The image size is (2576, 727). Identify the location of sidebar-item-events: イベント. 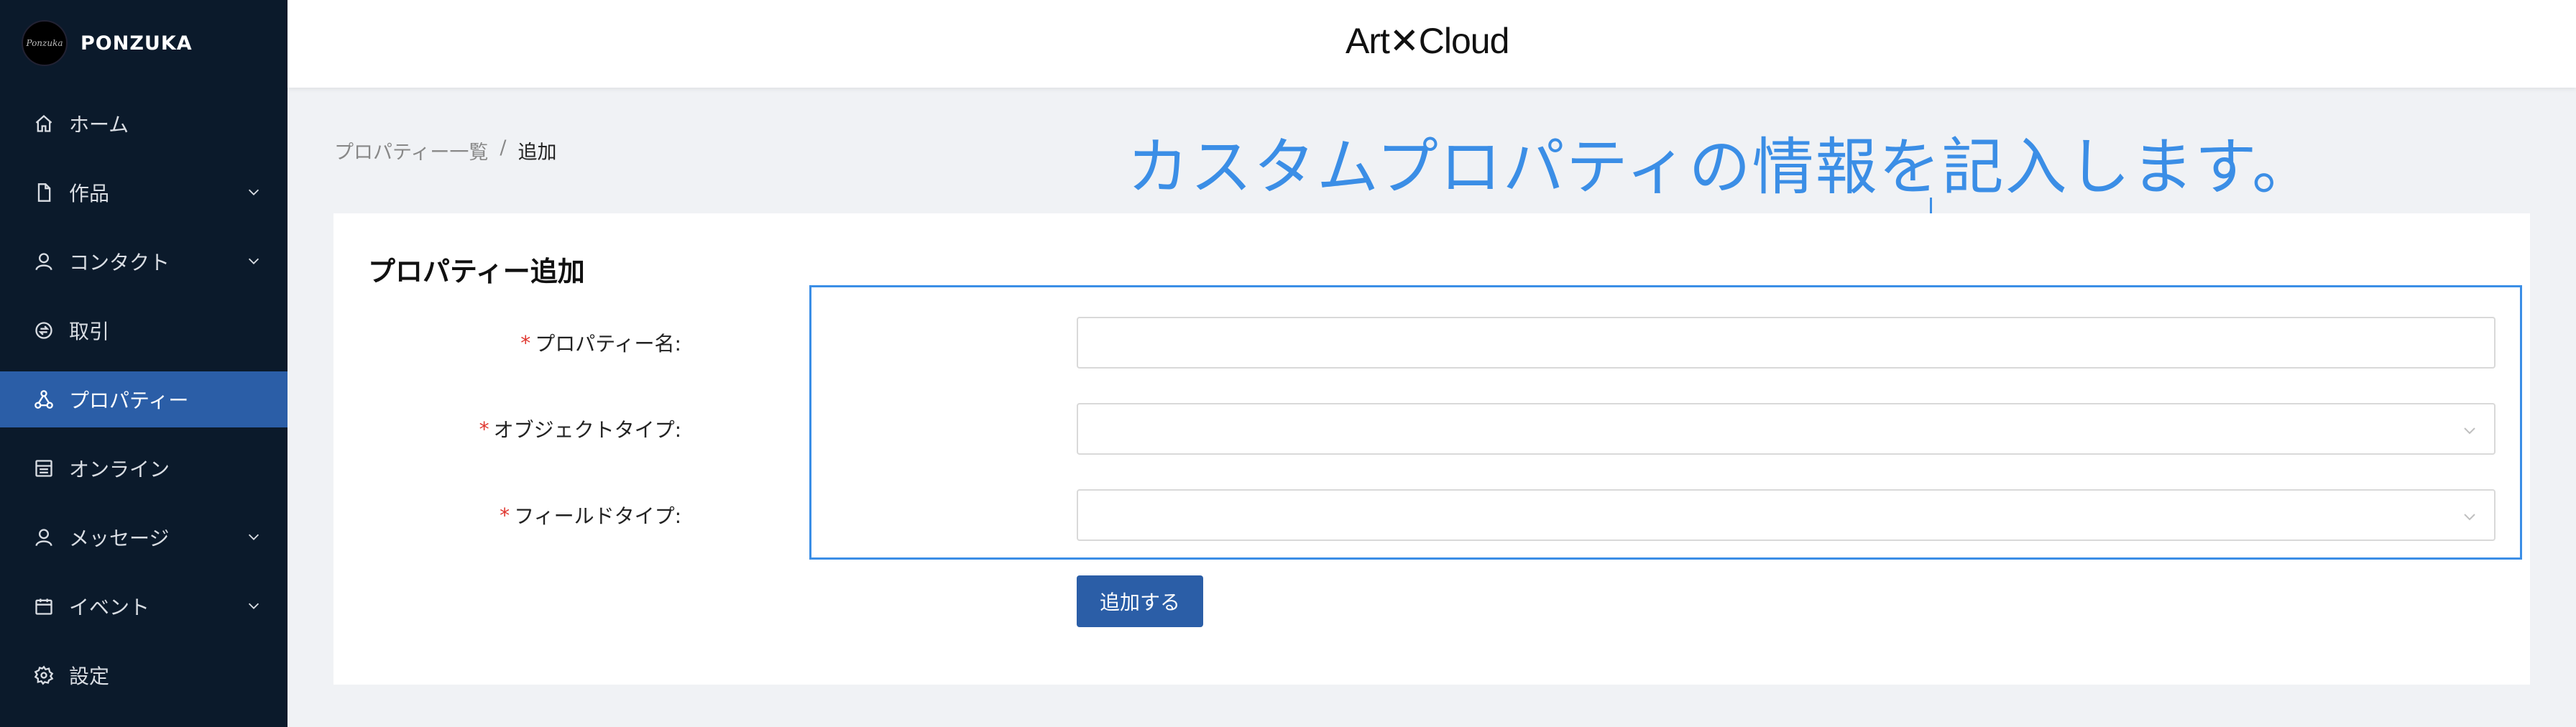
(144, 606).